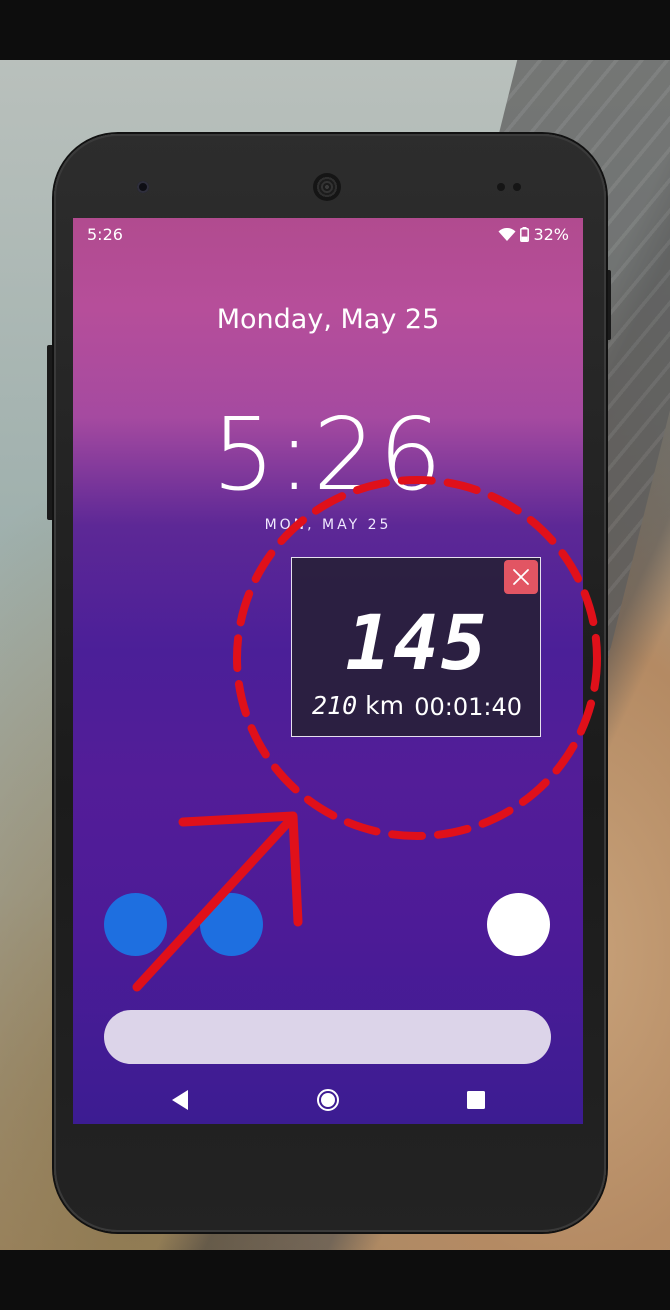 The image size is (670, 1310). What do you see at coordinates (105, 234) in the screenshot?
I see `status-time: 5:26` at bounding box center [105, 234].